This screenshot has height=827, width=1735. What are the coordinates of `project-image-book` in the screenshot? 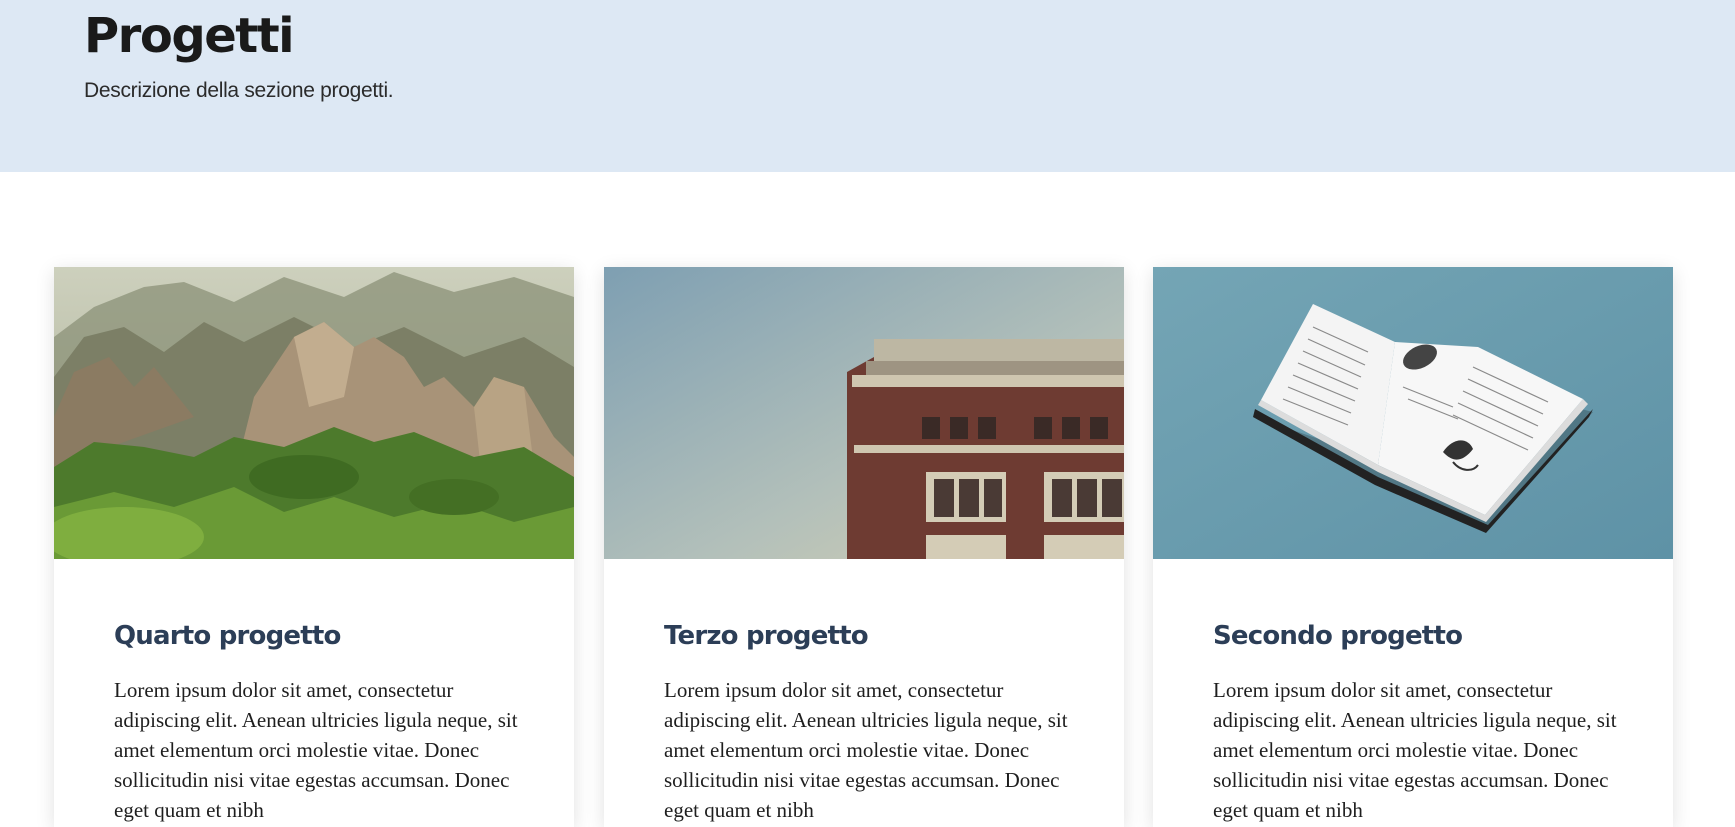 It's located at (1413, 413).